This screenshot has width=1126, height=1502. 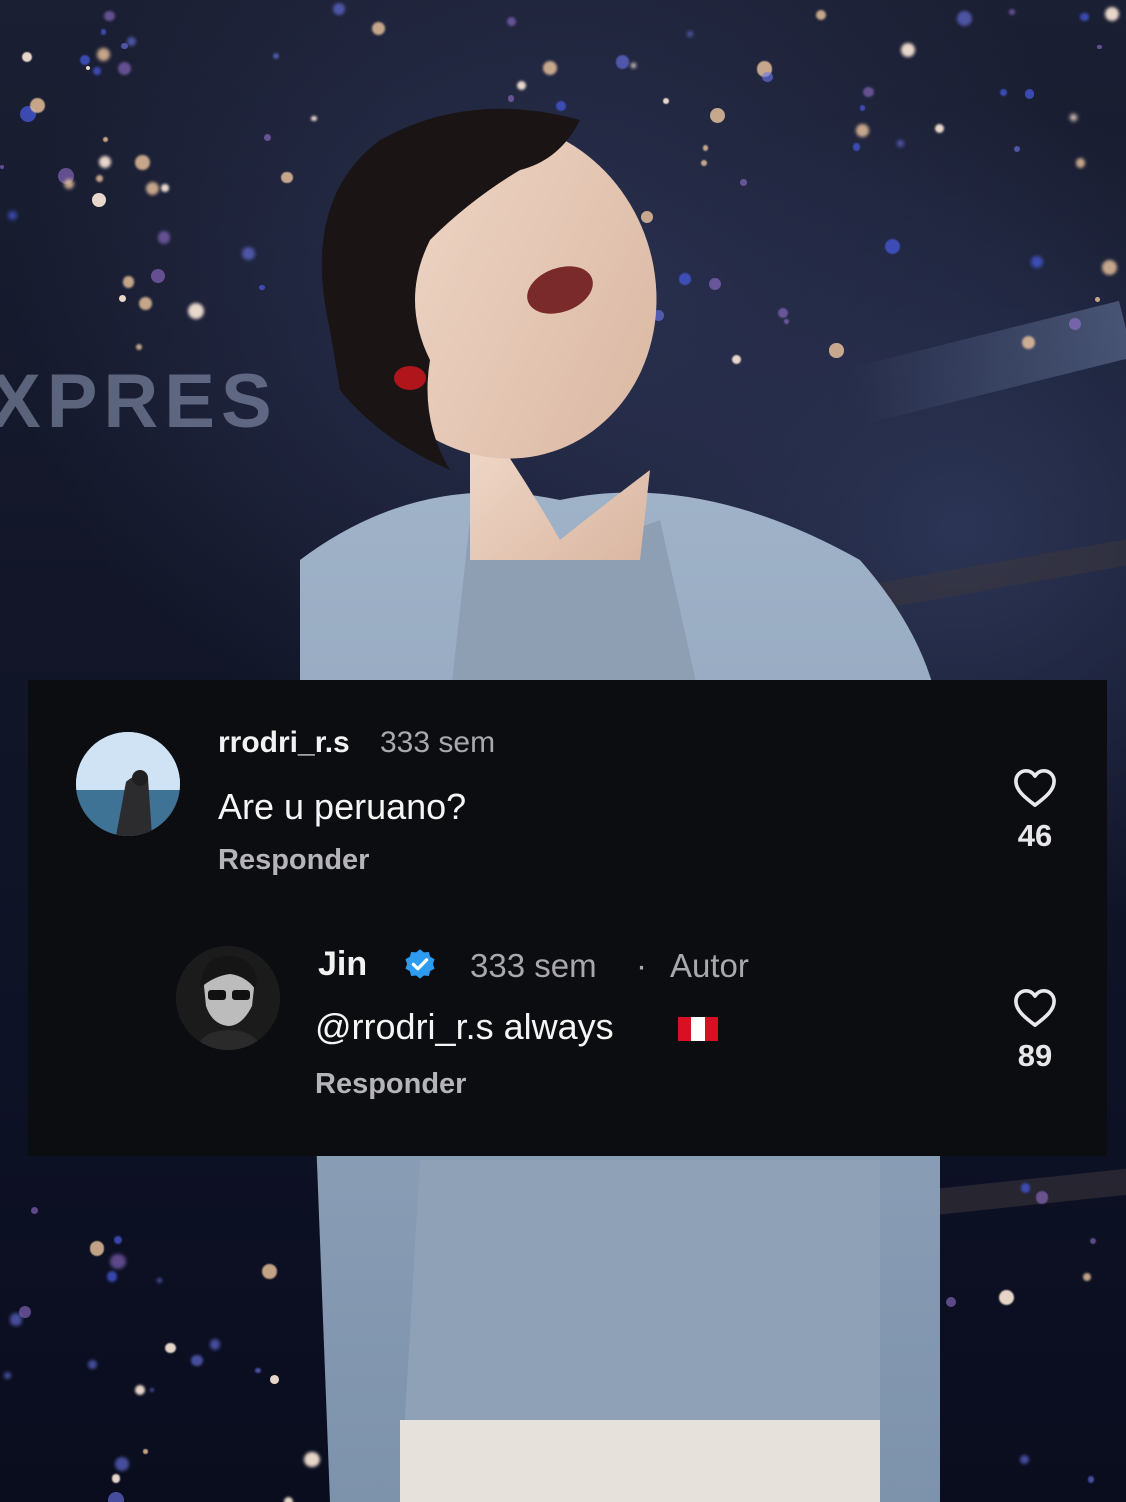 I want to click on like-count: 46, so click(x=1035, y=835).